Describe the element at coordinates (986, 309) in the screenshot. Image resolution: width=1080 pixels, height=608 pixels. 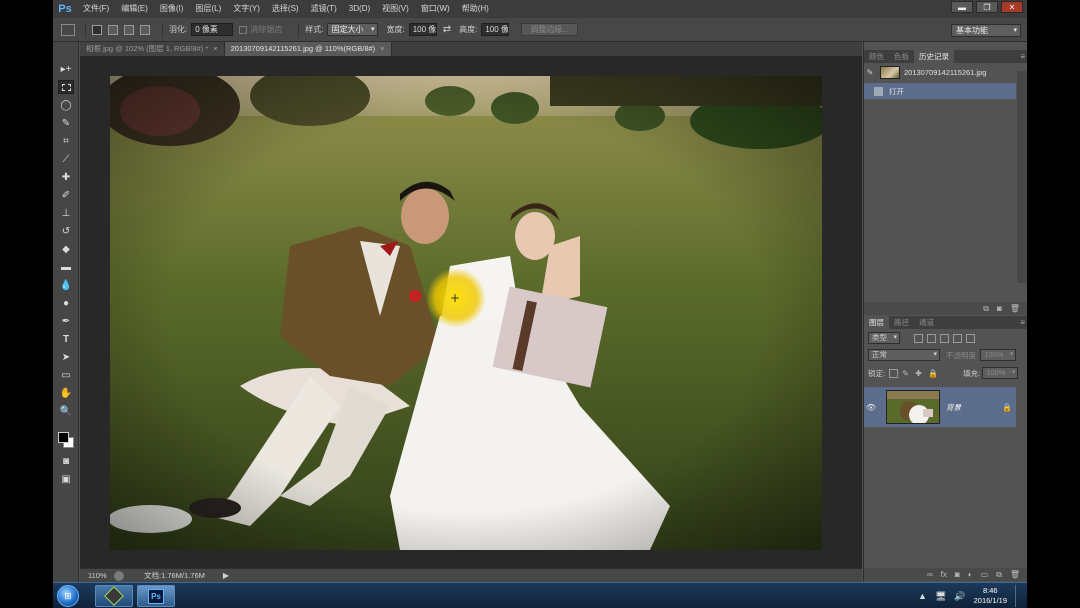
I see `new-document-from-state-icon: ⧉` at that location.